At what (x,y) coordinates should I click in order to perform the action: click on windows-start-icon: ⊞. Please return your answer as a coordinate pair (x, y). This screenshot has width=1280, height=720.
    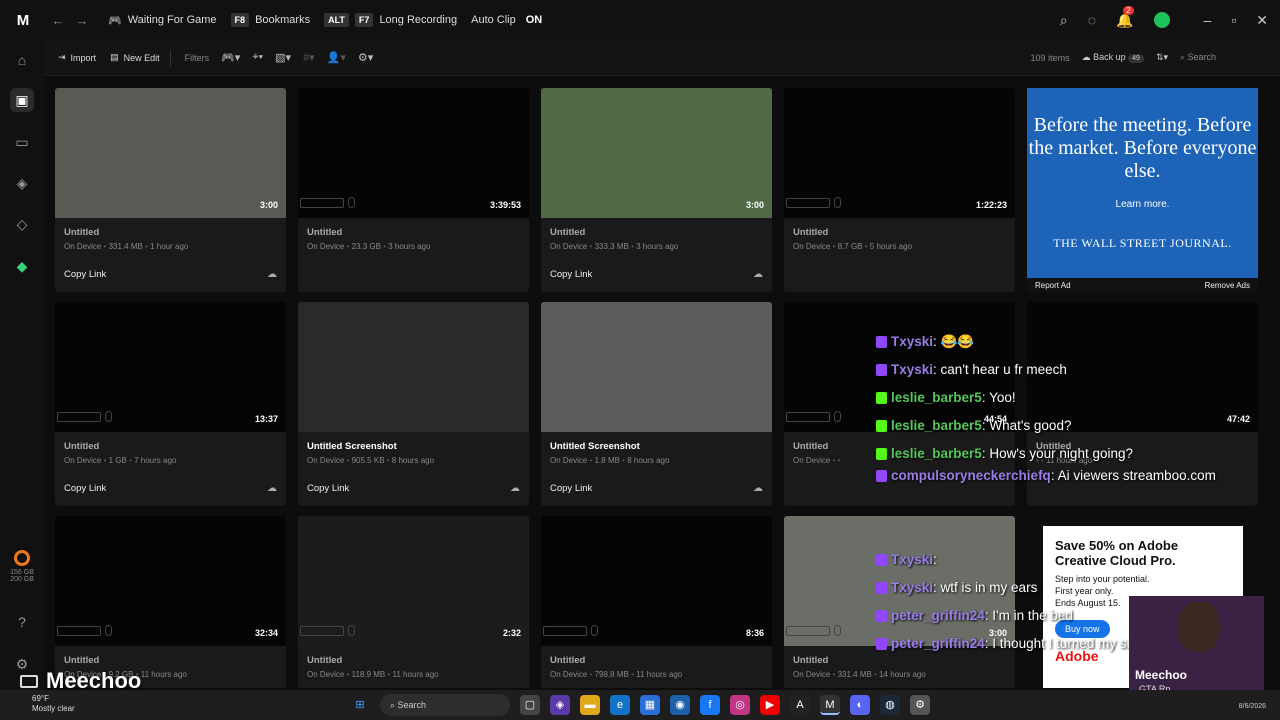
    Looking at the image, I should click on (360, 705).